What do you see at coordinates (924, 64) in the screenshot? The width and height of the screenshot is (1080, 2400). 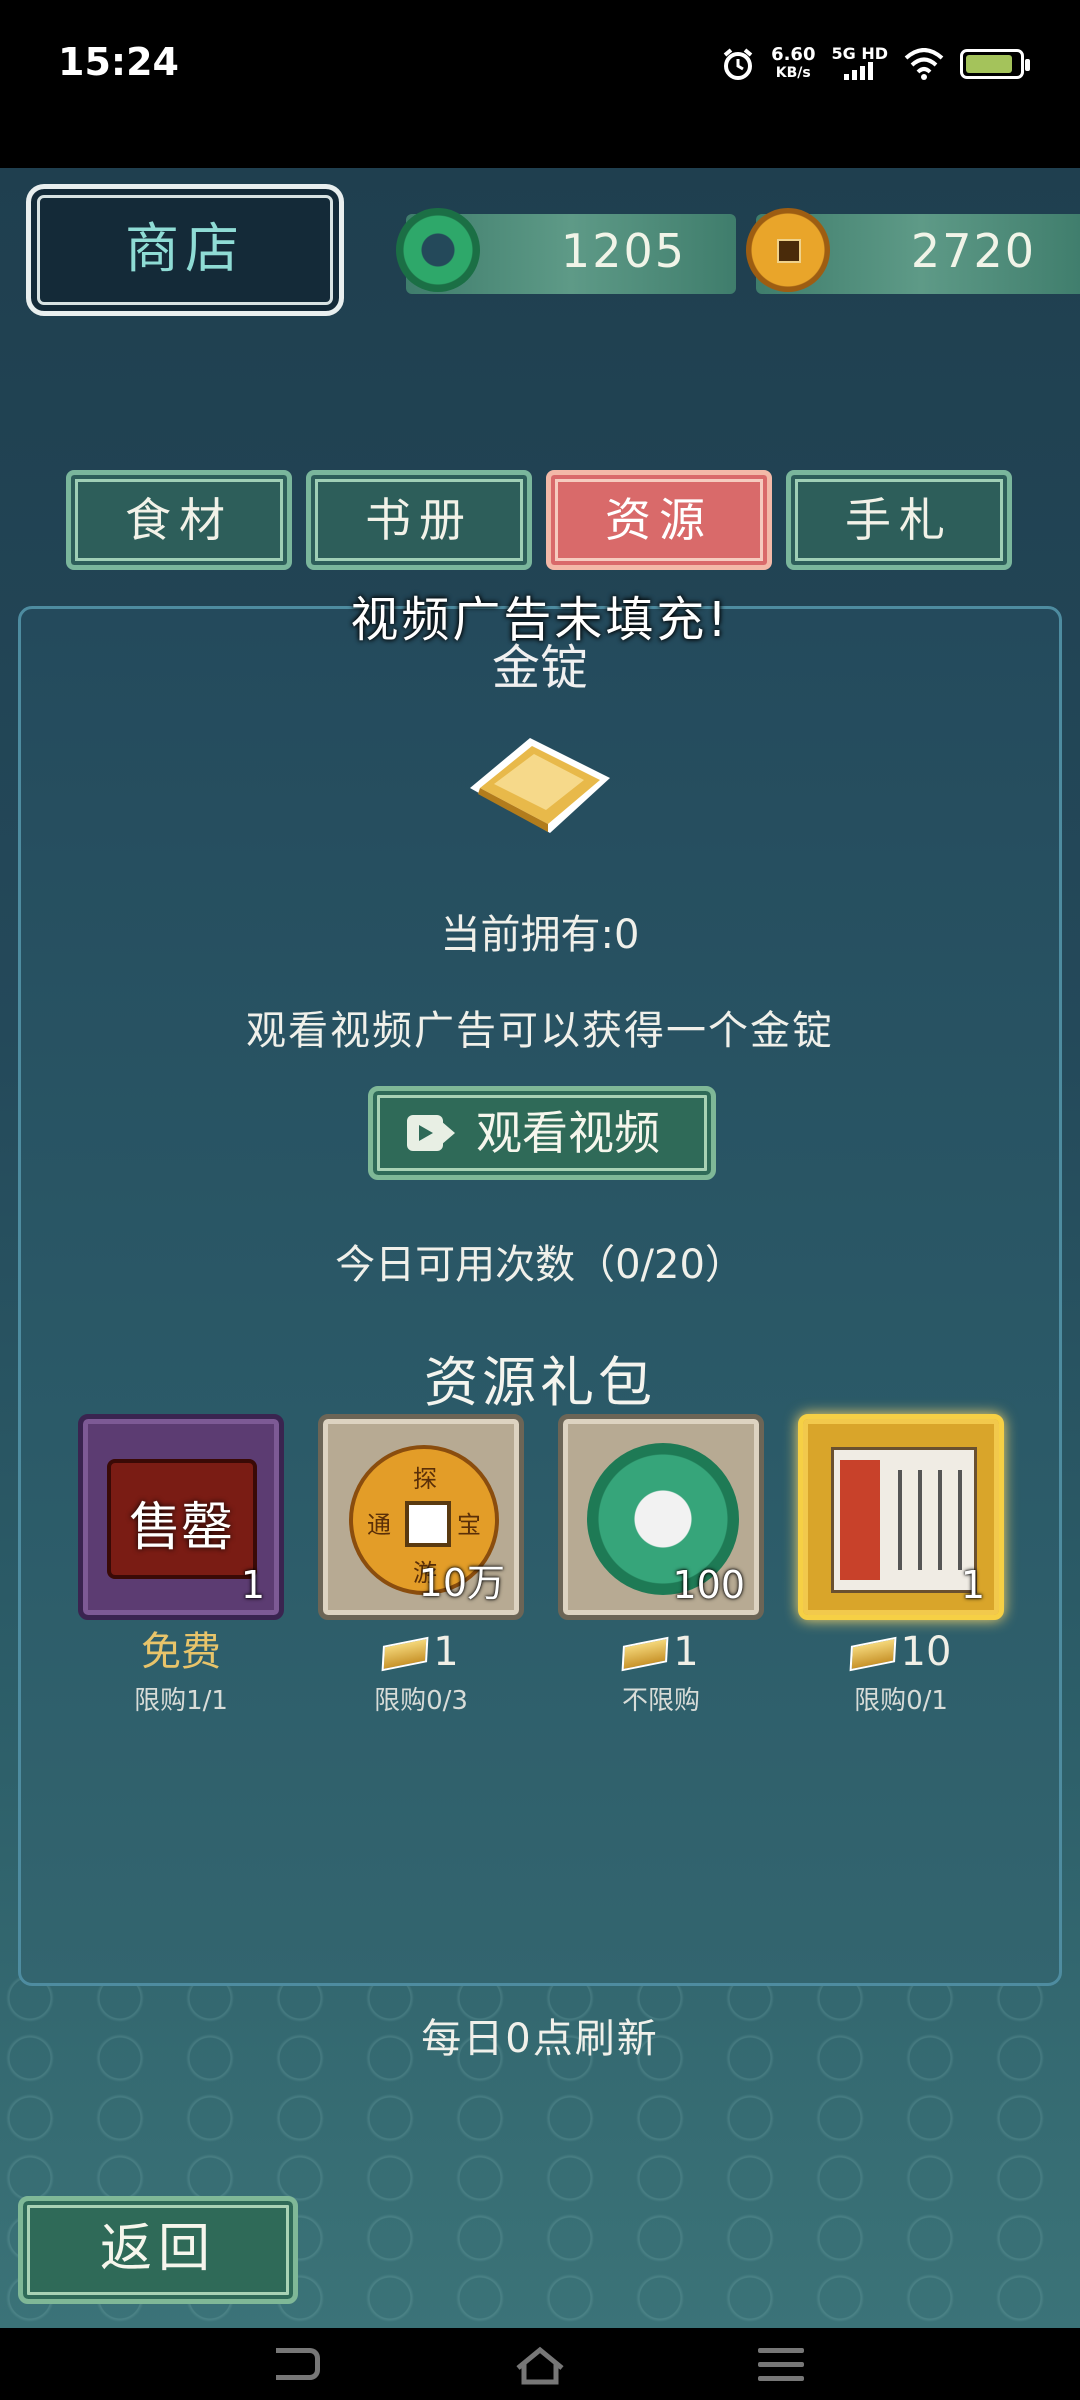 I see `wifi-icon` at bounding box center [924, 64].